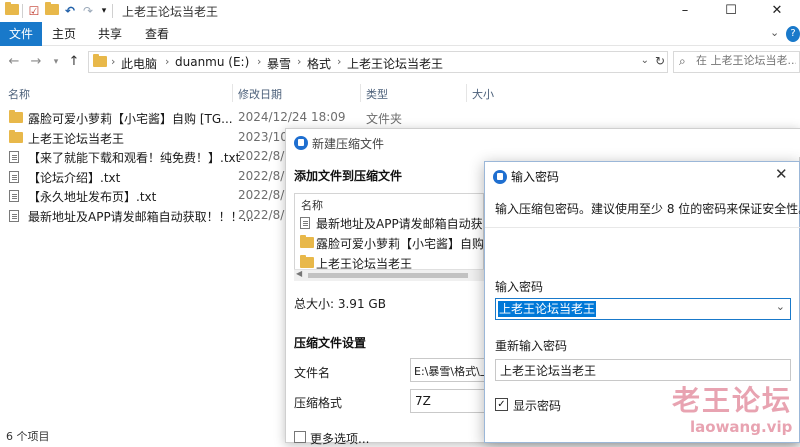  Describe the element at coordinates (682, 61) in the screenshot. I see `search-icon: ⌕` at that location.